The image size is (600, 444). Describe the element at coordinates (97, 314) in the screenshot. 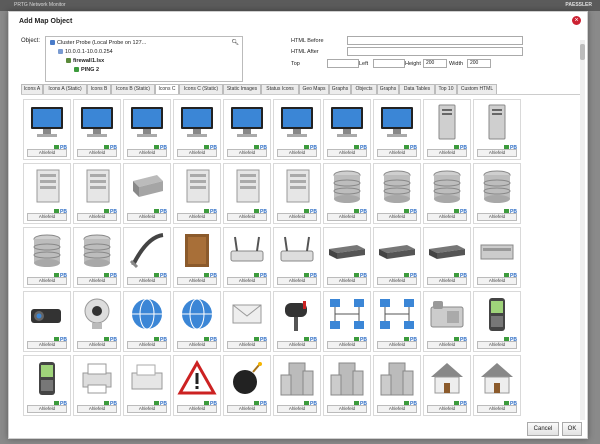

I see `webcam-icon` at that location.